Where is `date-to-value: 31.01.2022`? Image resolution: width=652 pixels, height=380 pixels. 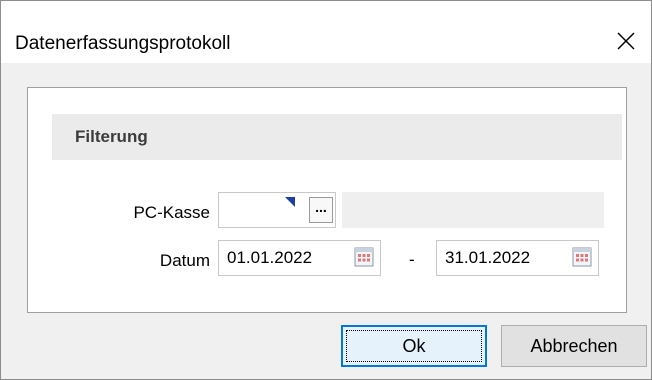
date-to-value: 31.01.2022 is located at coordinates (488, 257).